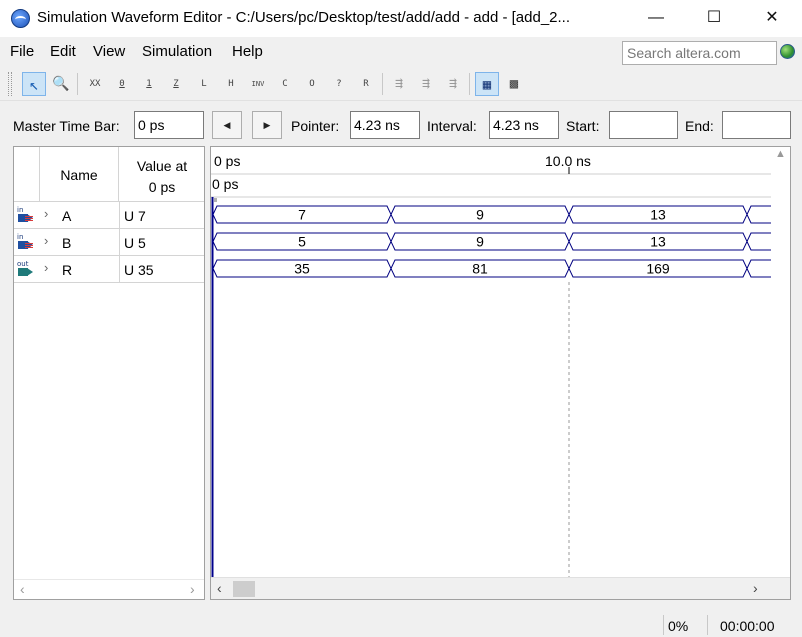 The width and height of the screenshot is (802, 637). What do you see at coordinates (25, 268) in the screenshot?
I see `output-pin-icon: out` at bounding box center [25, 268].